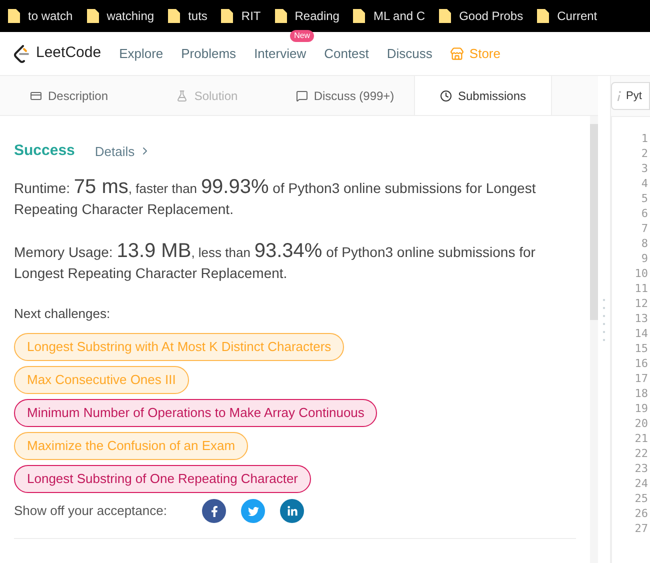 The width and height of the screenshot is (650, 563). I want to click on bookmark: watching, so click(120, 16).